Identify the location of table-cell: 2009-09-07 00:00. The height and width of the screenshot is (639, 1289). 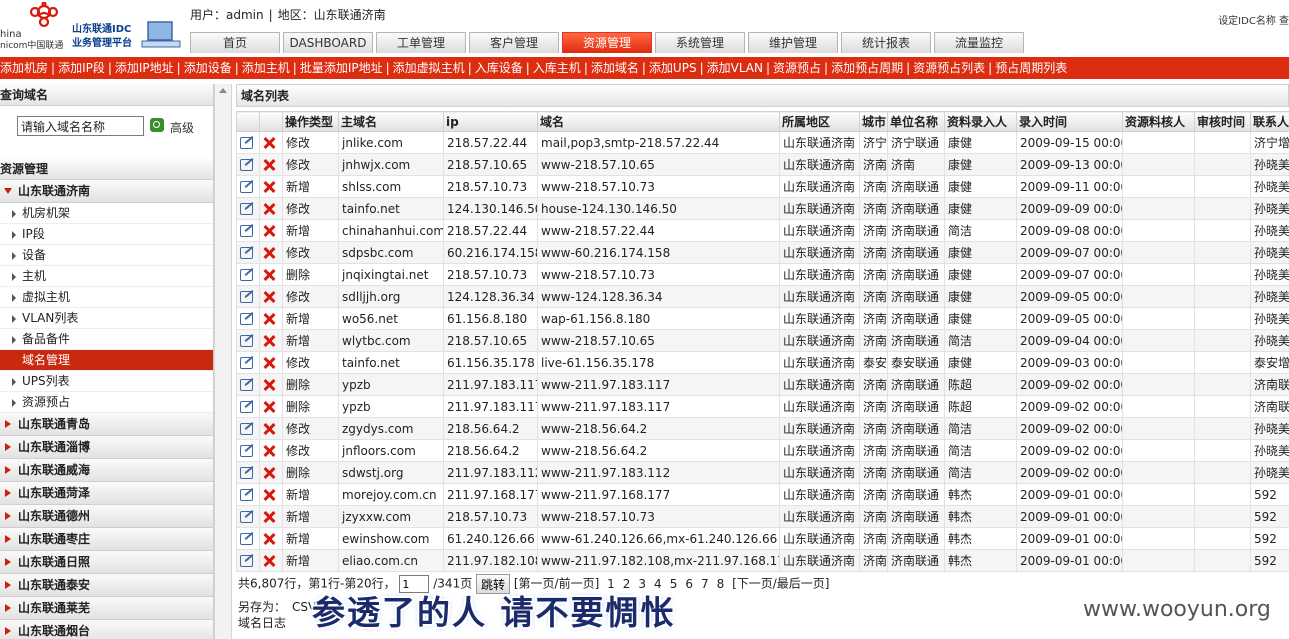
(1069, 274).